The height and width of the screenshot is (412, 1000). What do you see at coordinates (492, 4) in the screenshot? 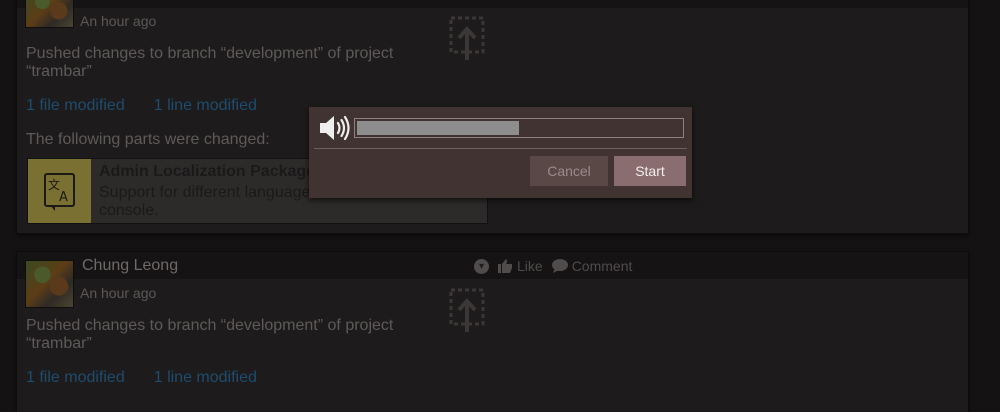
I see `story-header` at bounding box center [492, 4].